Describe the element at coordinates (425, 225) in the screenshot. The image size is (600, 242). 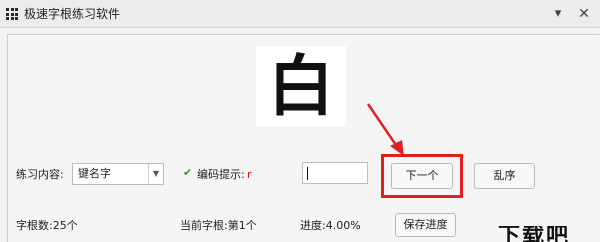
I see `save-progress-button: 保存进度` at that location.